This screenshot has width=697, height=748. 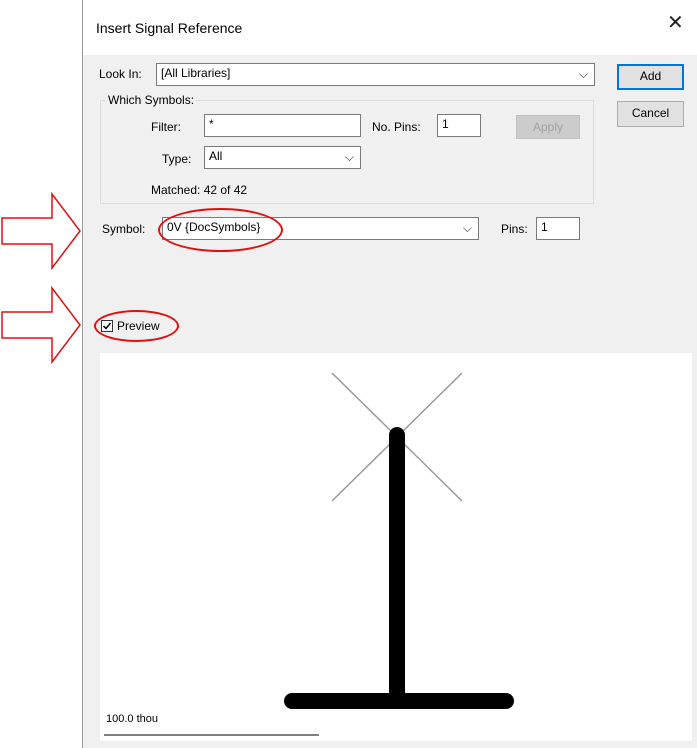 What do you see at coordinates (166, 127) in the screenshot?
I see `filter-label: Filter:` at bounding box center [166, 127].